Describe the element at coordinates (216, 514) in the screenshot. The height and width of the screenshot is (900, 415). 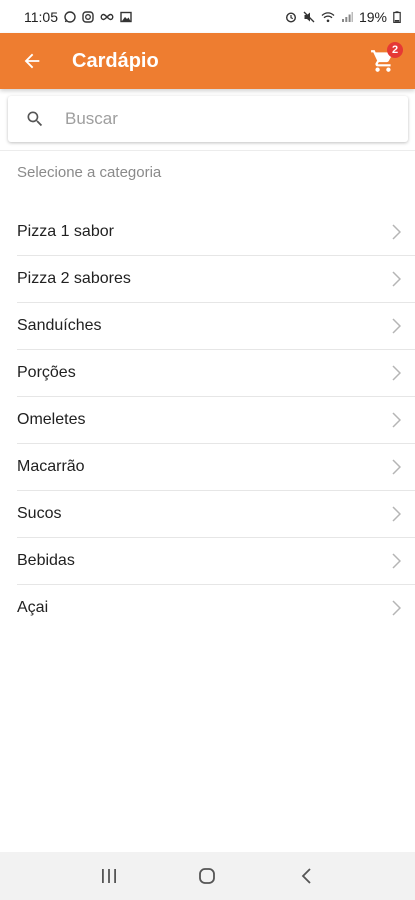
I see `list-item: Sucos` at that location.